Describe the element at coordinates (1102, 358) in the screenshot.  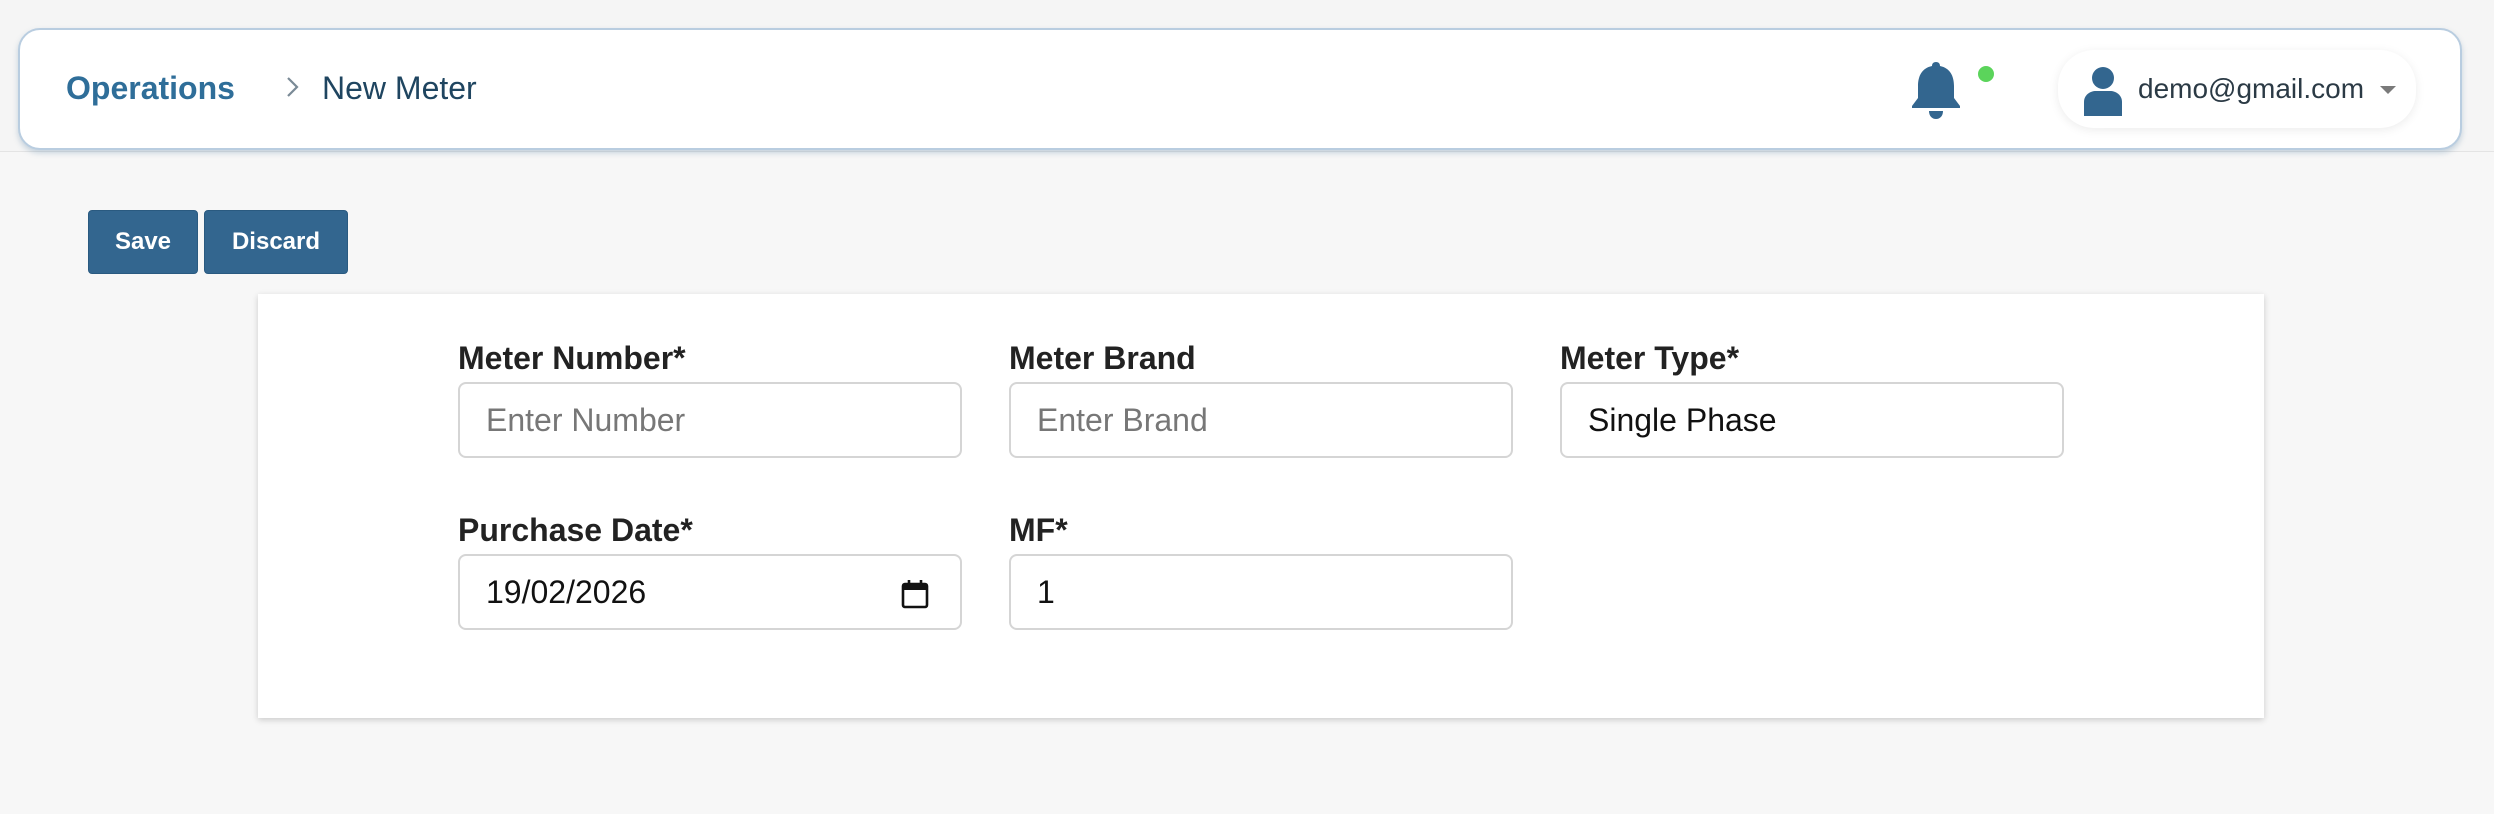
I see `meter-brand-label: Meter Brand` at that location.